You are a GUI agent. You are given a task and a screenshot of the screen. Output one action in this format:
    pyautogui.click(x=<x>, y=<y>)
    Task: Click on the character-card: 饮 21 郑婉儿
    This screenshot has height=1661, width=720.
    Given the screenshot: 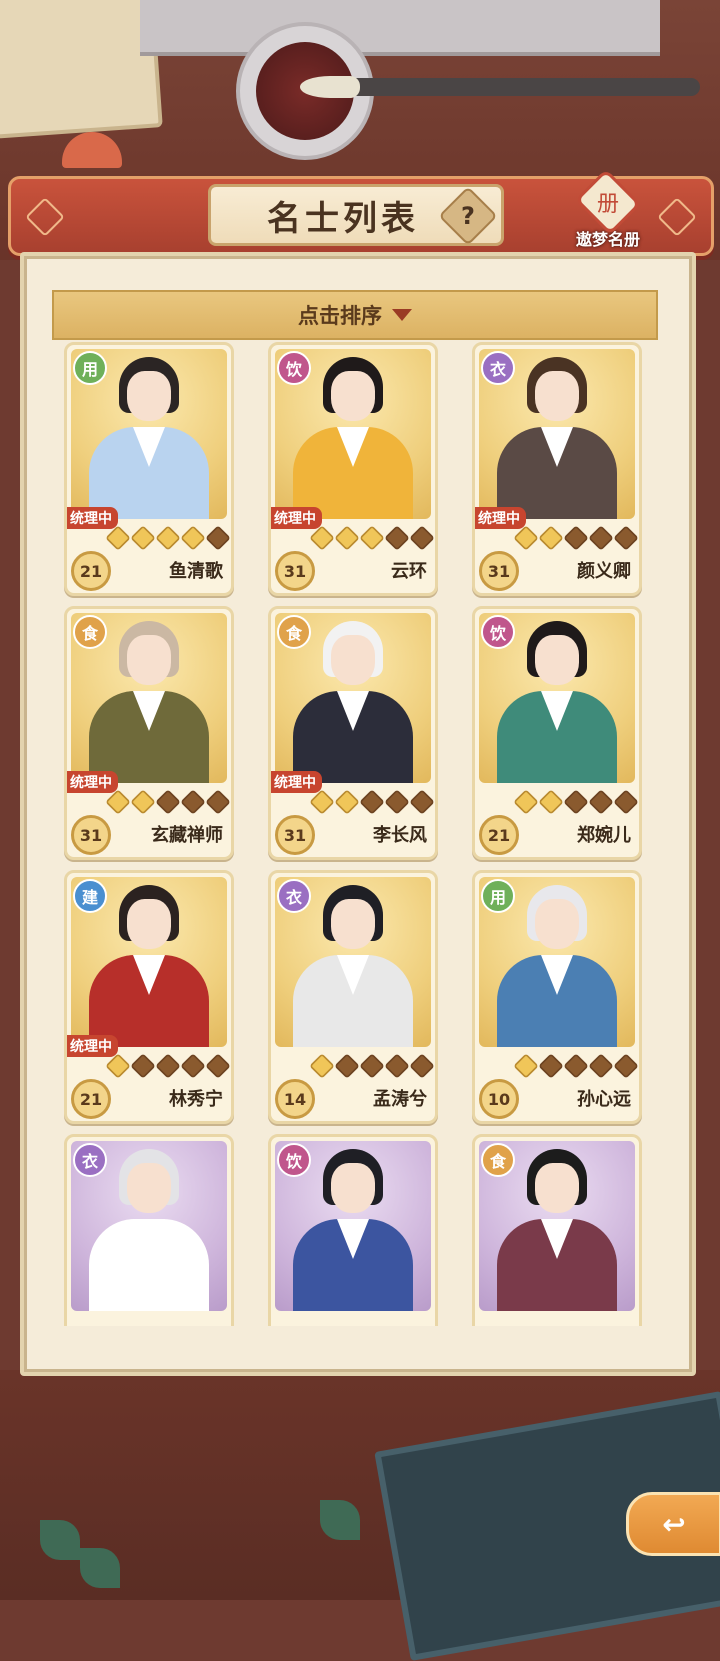 What is the action you would take?
    pyautogui.click(x=557, y=733)
    